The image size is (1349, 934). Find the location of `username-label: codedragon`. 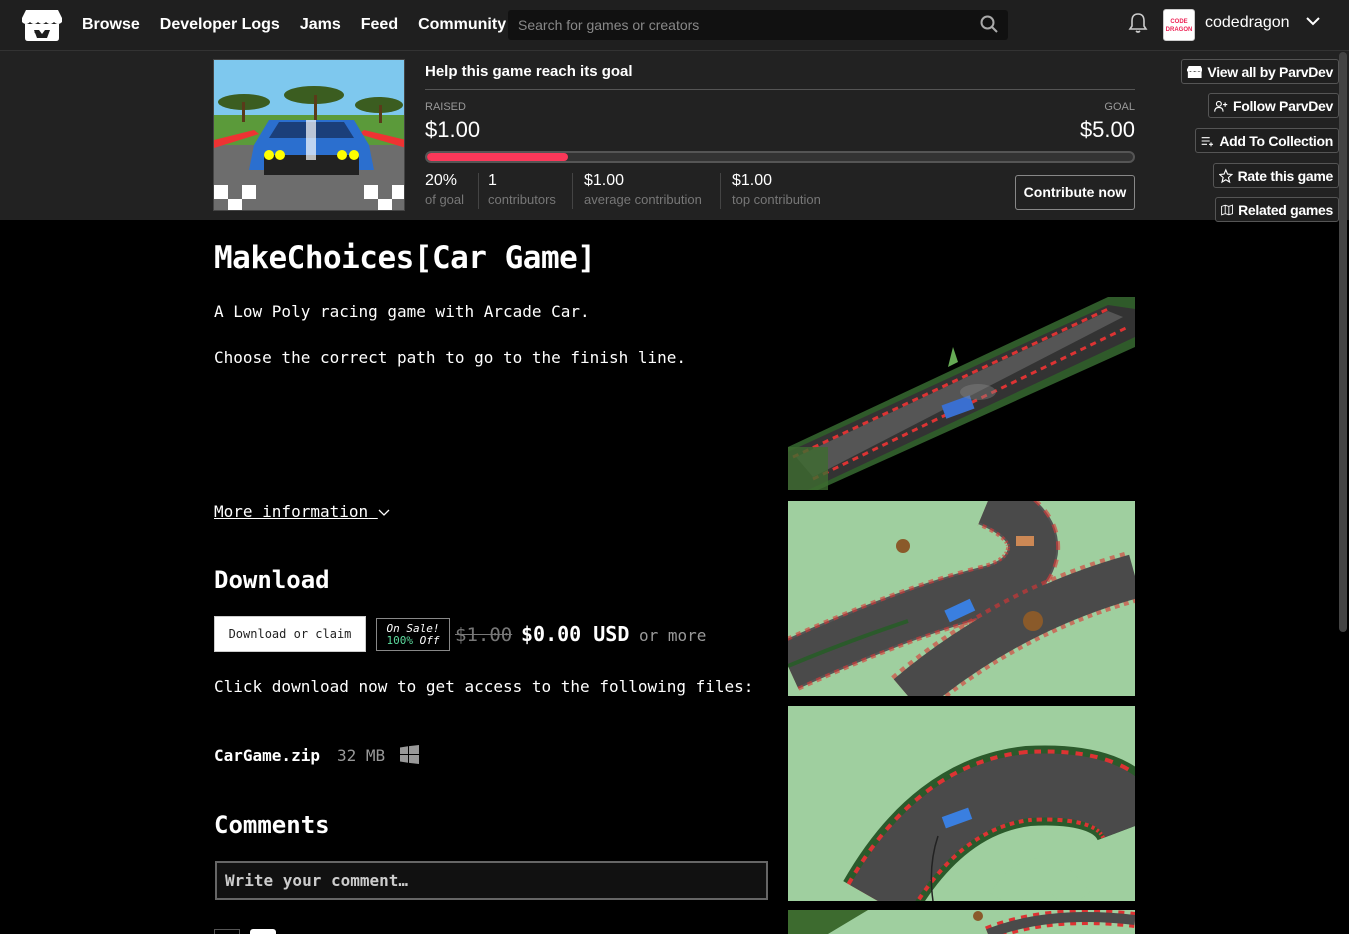

username-label: codedragon is located at coordinates (1247, 23).